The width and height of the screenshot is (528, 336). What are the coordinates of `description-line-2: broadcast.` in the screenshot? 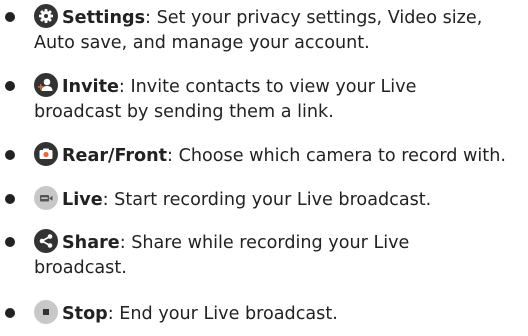 It's located at (80, 268).